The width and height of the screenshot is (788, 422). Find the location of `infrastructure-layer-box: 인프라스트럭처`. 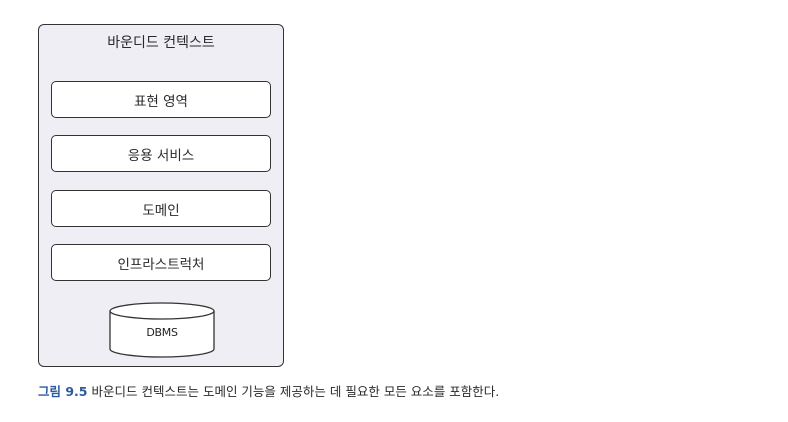

infrastructure-layer-box: 인프라스트럭처 is located at coordinates (161, 262).